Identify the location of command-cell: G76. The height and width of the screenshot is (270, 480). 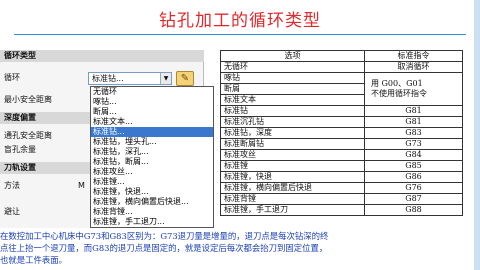
(413, 188).